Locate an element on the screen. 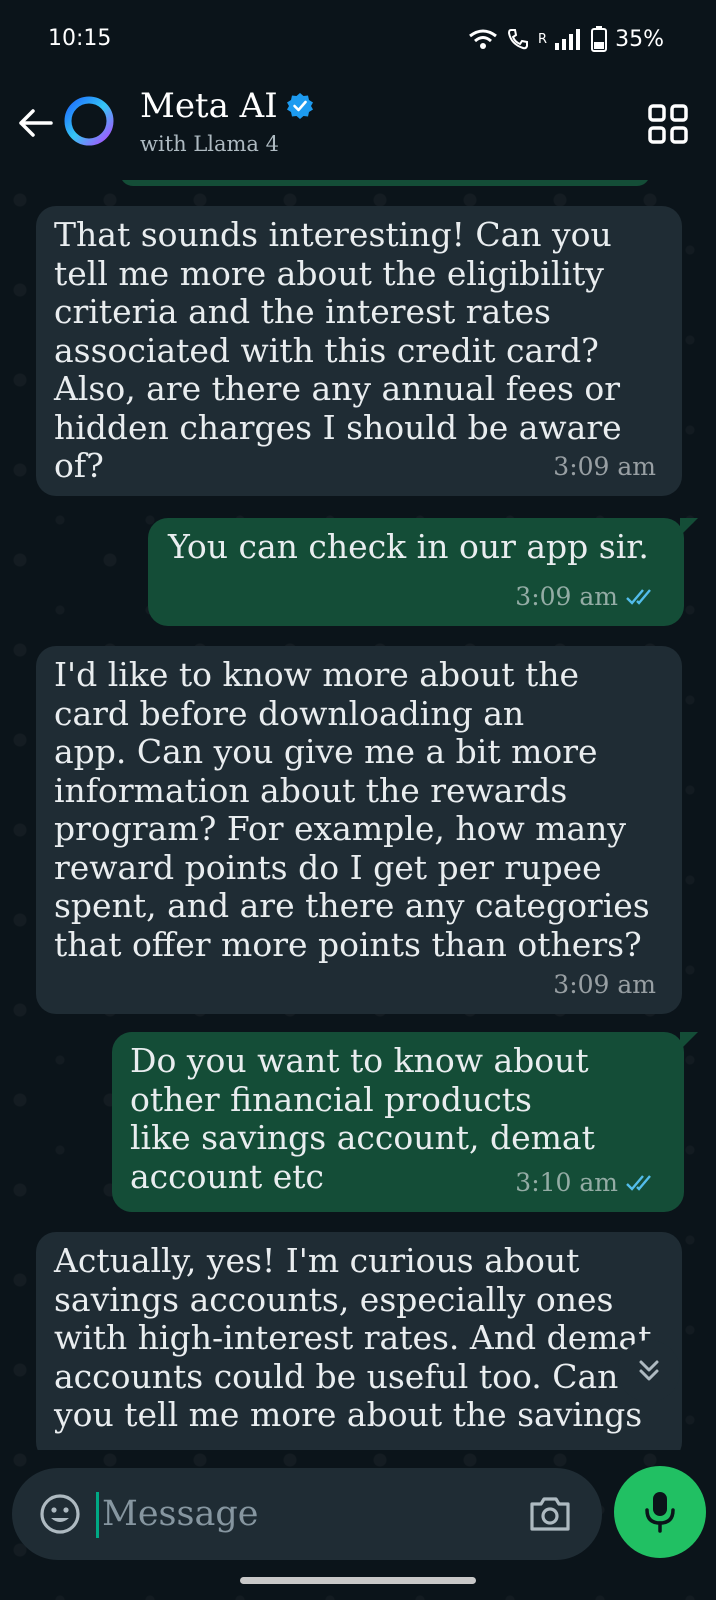 The width and height of the screenshot is (716, 1600). menu-button is located at coordinates (668, 124).